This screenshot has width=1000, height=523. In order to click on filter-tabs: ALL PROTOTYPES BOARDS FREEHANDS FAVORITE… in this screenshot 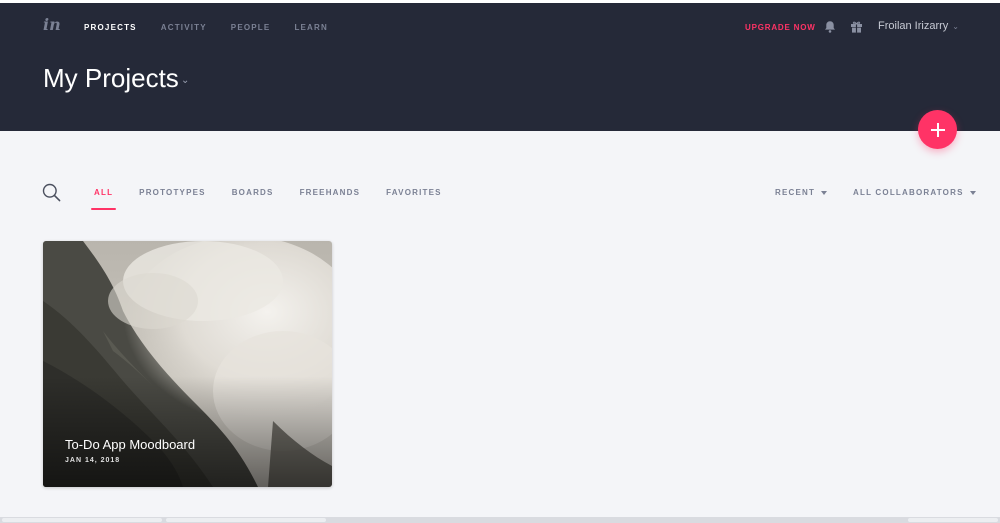, I will do `click(279, 199)`.